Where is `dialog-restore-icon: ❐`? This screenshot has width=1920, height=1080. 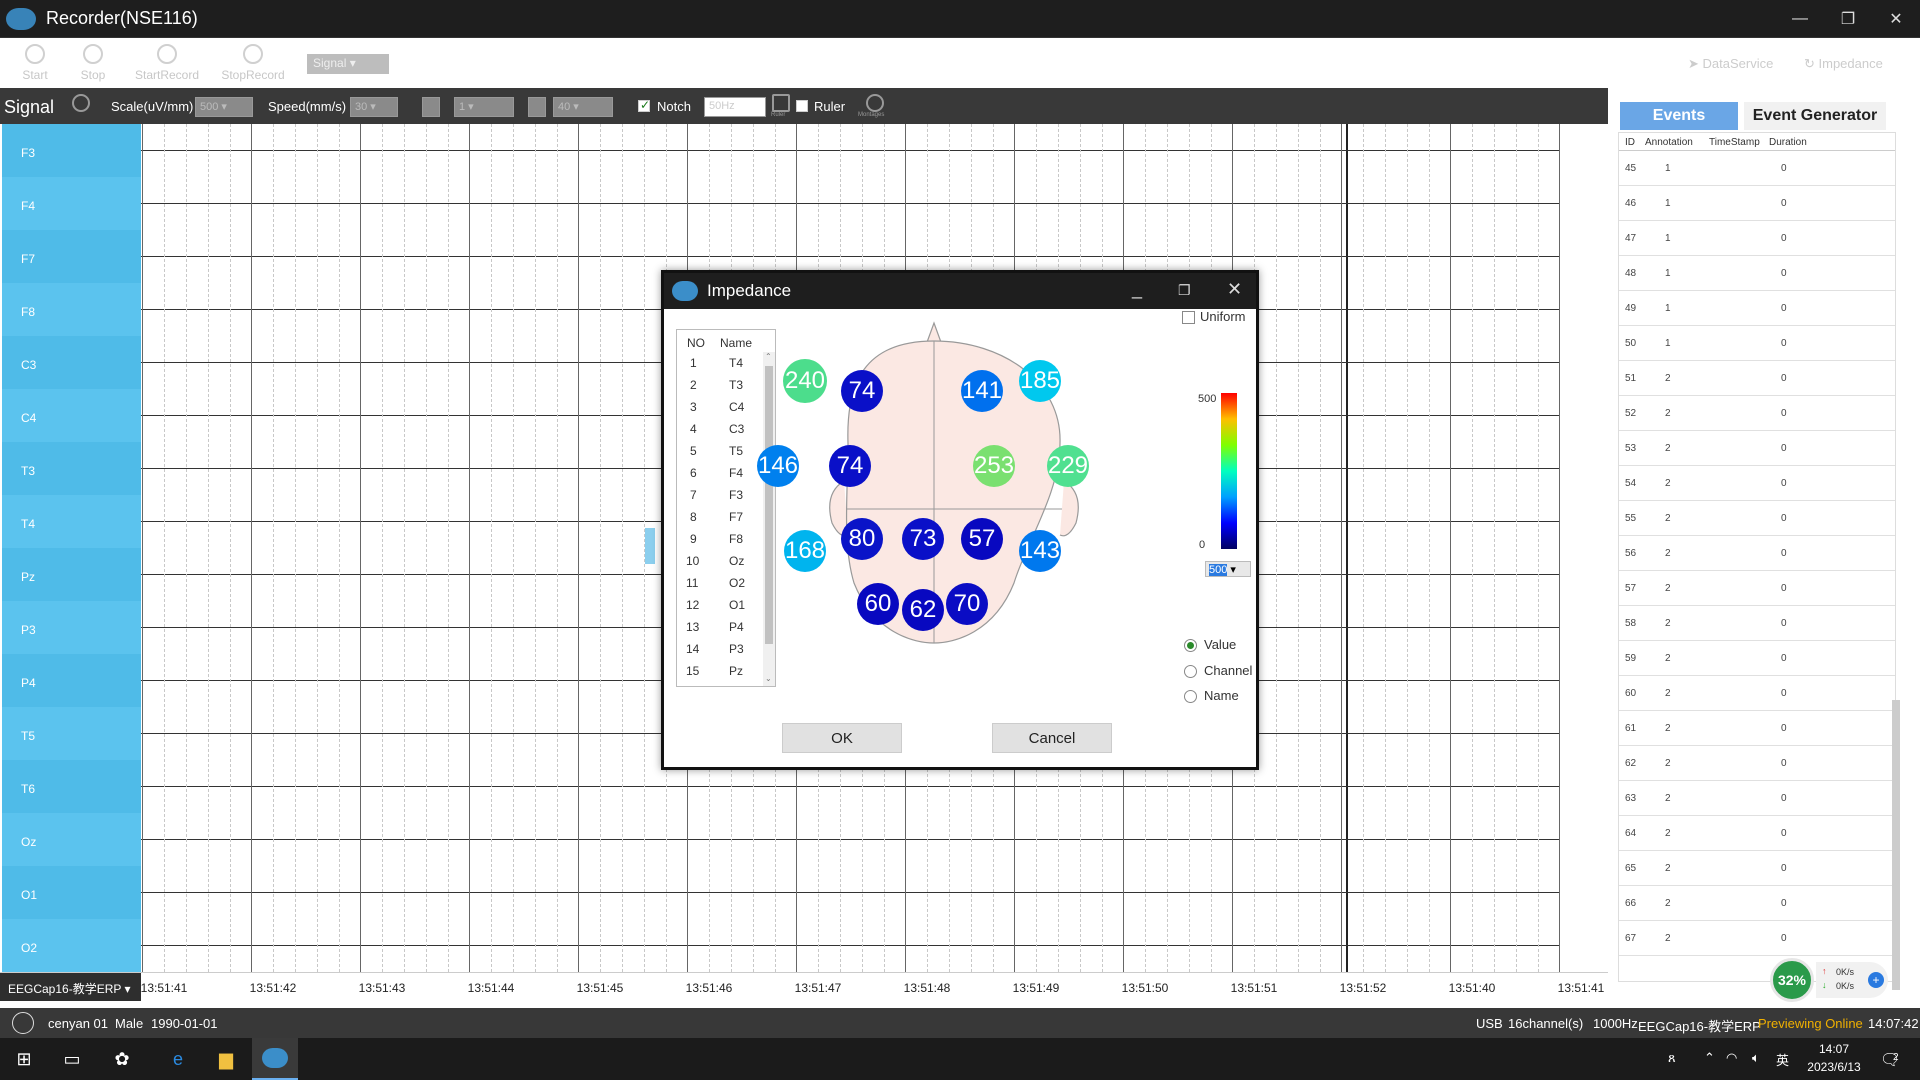
dialog-restore-icon: ❐ is located at coordinates (1184, 290).